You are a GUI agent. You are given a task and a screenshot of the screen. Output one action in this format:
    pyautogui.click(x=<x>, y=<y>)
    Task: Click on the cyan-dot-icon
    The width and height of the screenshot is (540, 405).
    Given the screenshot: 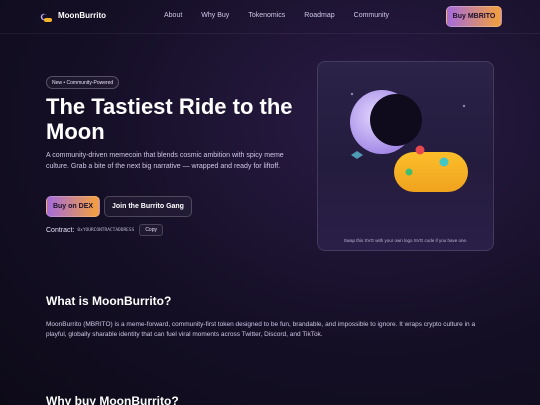 What is the action you would take?
    pyautogui.click(x=444, y=162)
    